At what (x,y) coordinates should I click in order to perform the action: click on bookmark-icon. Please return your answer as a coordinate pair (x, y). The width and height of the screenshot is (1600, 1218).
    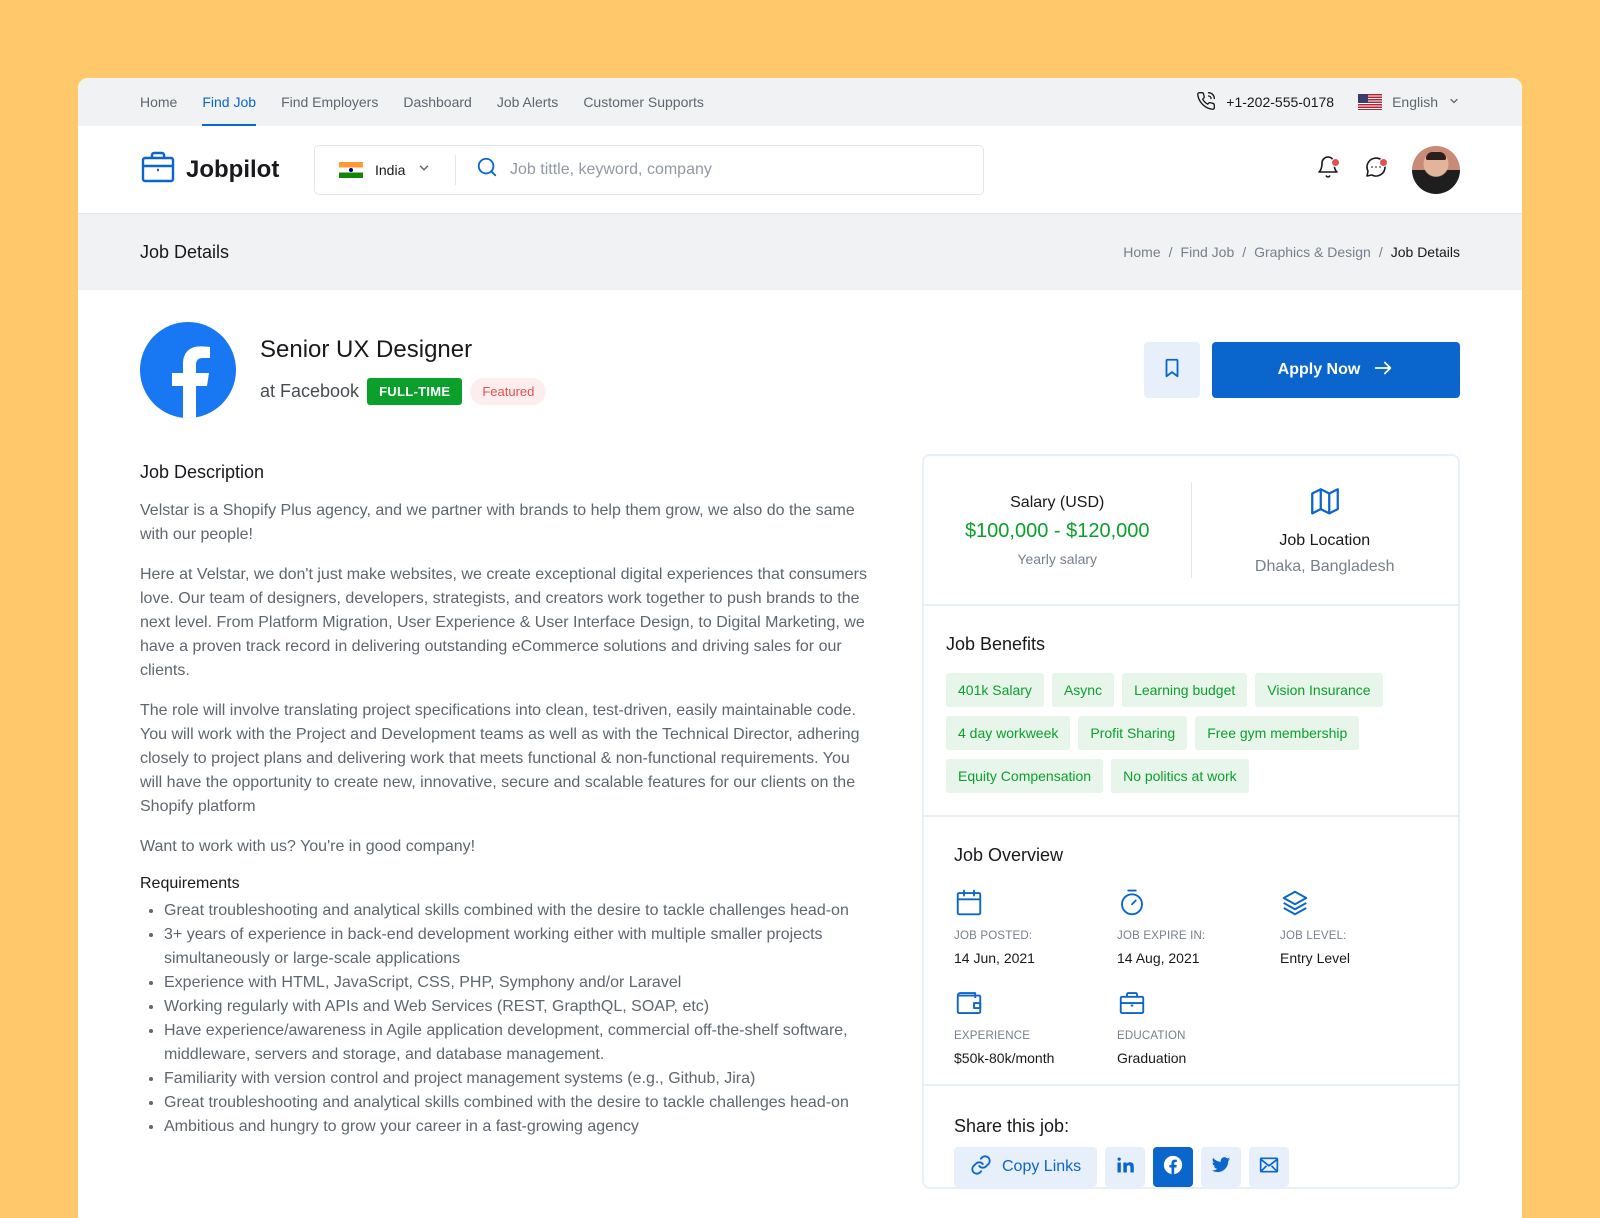
    Looking at the image, I should click on (1172, 370).